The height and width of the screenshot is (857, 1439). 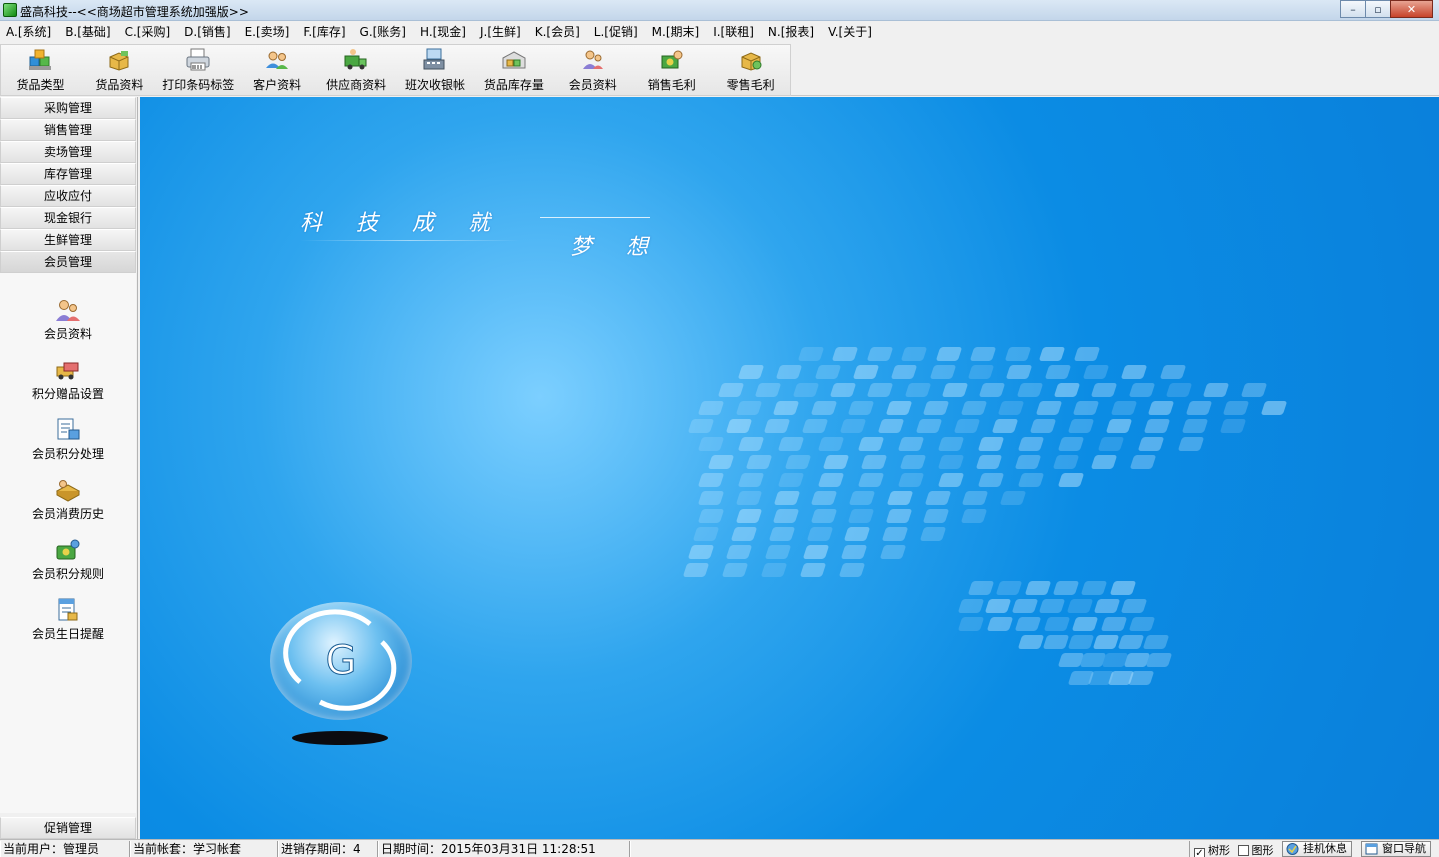 I want to click on title-bar: 盛高科技--<<商场超市管理系统加强版>> – ▫ ✕, so click(x=719, y=10).